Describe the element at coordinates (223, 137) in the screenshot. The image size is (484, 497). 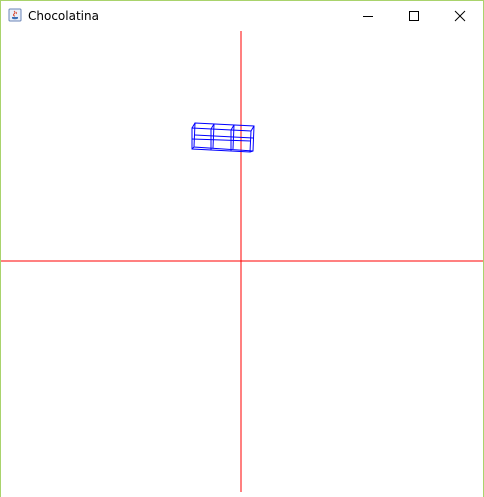
I see `wireframe-chocolate-bar` at that location.